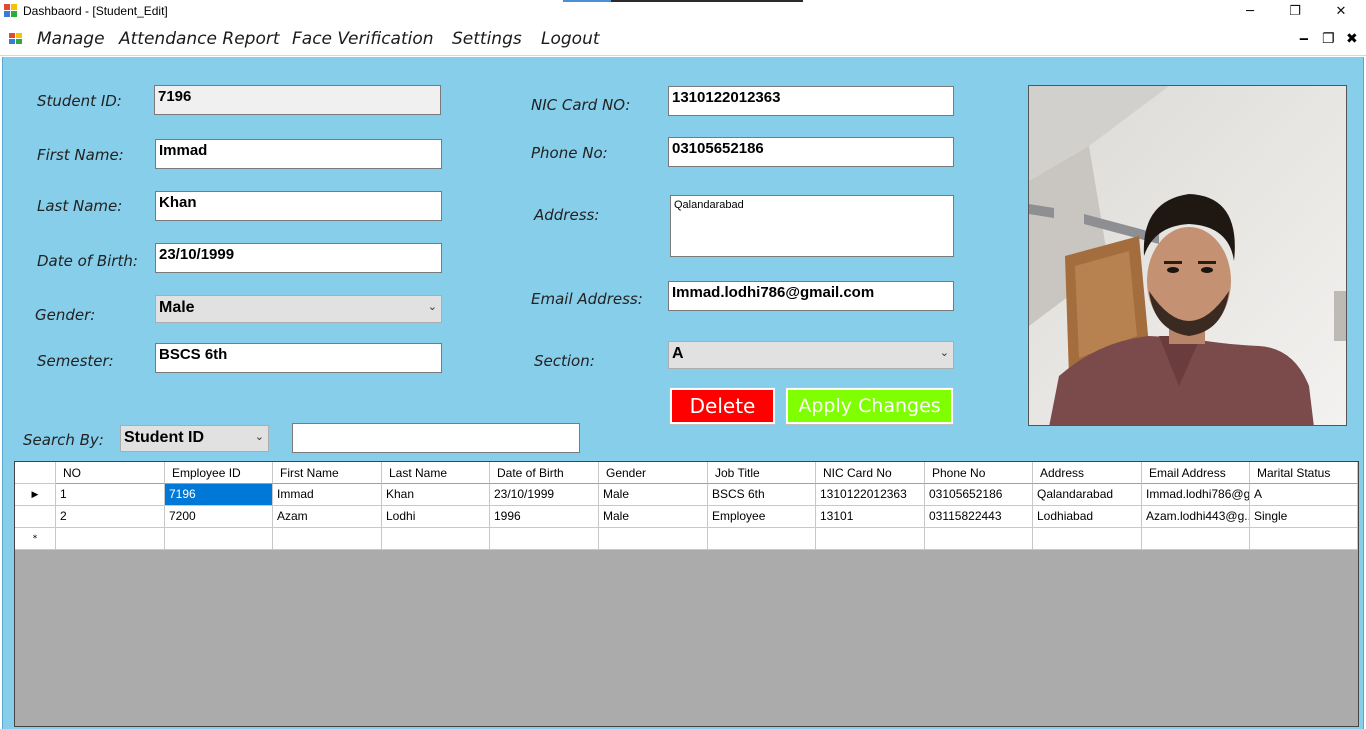 The height and width of the screenshot is (729, 1366). I want to click on nic-label: NIC Card NO:, so click(581, 105).